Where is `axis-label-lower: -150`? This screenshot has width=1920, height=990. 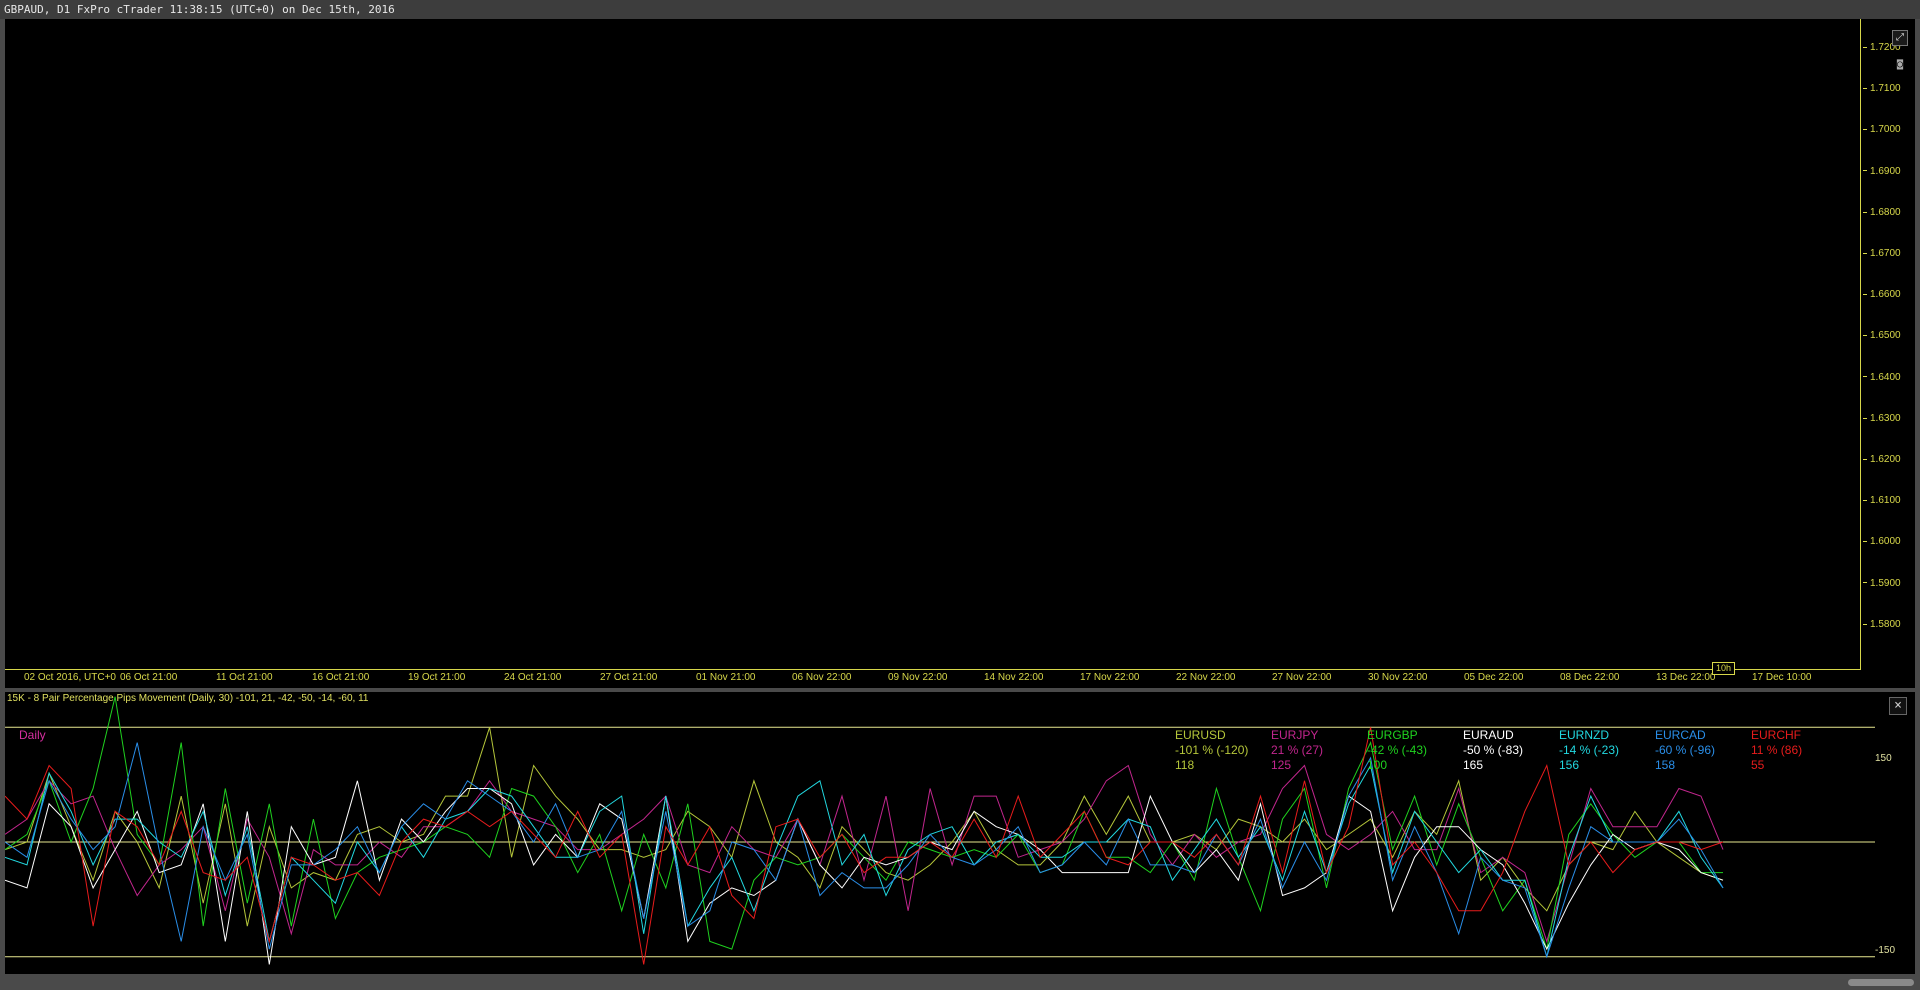
axis-label-lower: -150 is located at coordinates (1885, 950).